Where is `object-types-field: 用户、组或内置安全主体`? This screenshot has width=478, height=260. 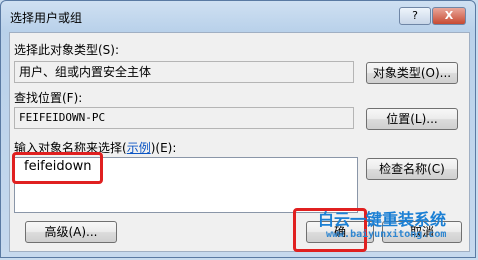 object-types-field: 用户、组或内置安全主体 is located at coordinates (184, 72).